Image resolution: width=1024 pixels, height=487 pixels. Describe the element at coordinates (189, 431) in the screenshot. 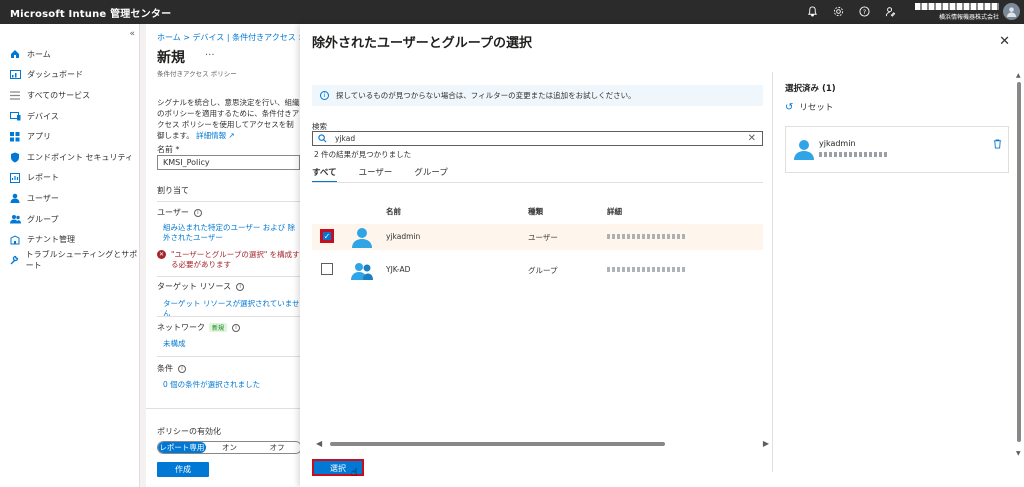

I see `enable-policy-label: ポリシーの有効化` at that location.